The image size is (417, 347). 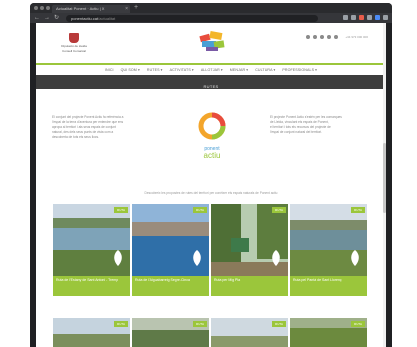 What do you see at coordinates (315, 37) in the screenshot?
I see `twitter-icon` at bounding box center [315, 37].